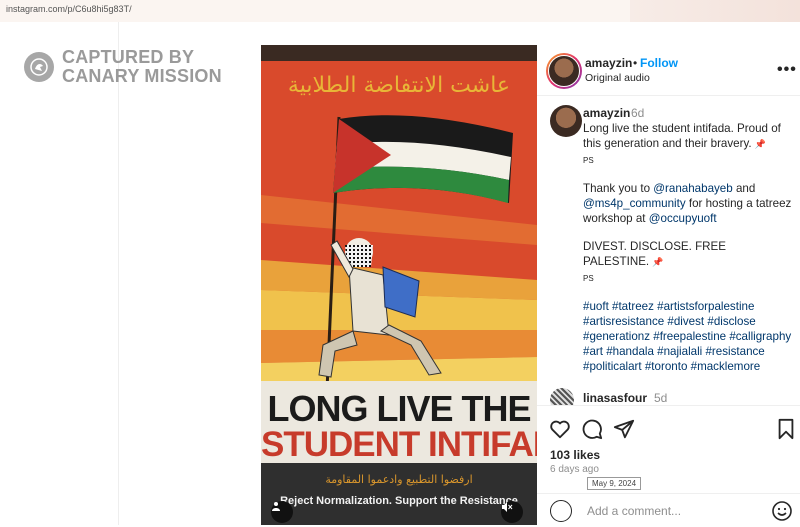 The height and width of the screenshot is (527, 800). Describe the element at coordinates (617, 78) in the screenshot. I see `audio-label: Original audio` at that location.